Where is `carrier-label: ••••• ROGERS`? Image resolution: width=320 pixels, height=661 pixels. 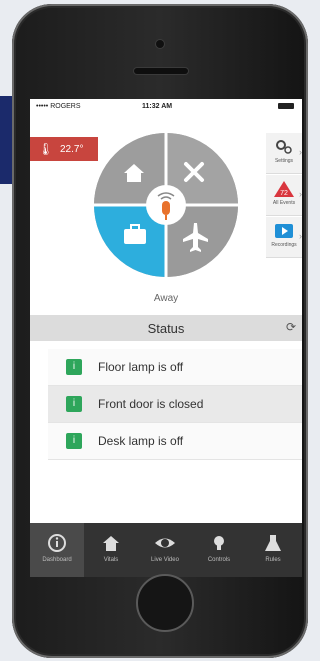 carrier-label: ••••• ROGERS is located at coordinates (58, 106).